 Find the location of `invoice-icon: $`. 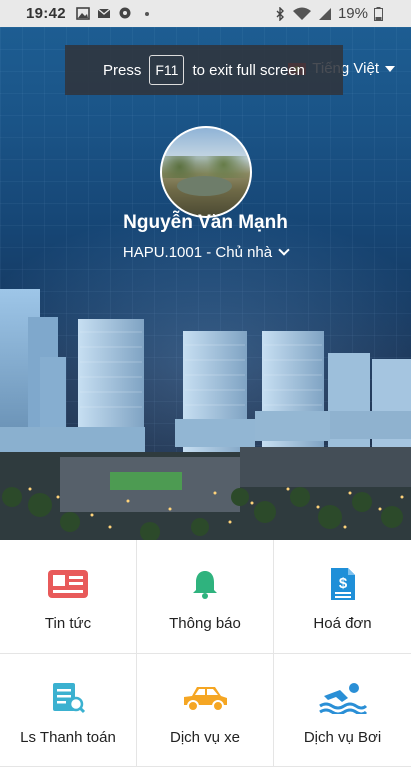

invoice-icon: $ is located at coordinates (342, 584).